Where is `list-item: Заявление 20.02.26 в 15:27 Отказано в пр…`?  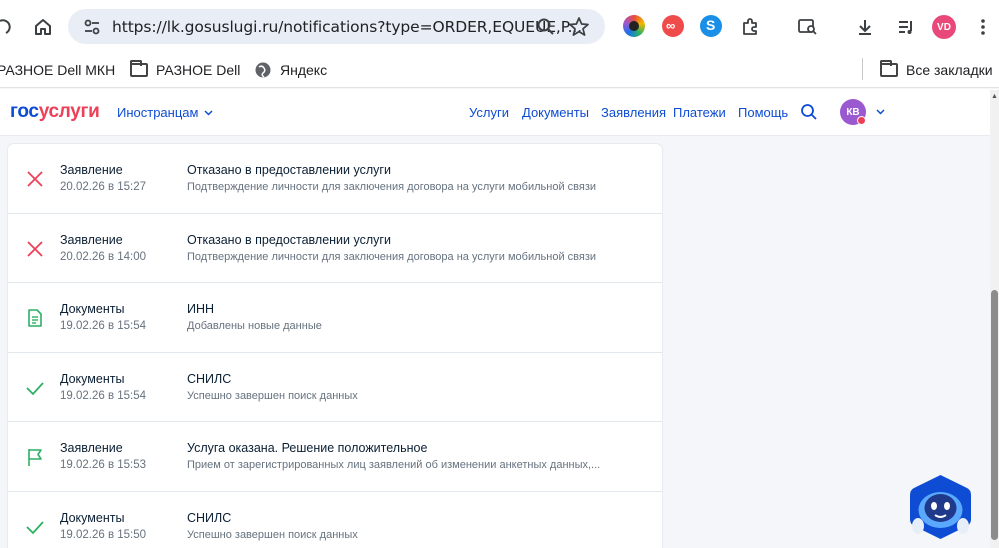
list-item: Заявление 20.02.26 в 15:27 Отказано в пр… is located at coordinates (335, 179).